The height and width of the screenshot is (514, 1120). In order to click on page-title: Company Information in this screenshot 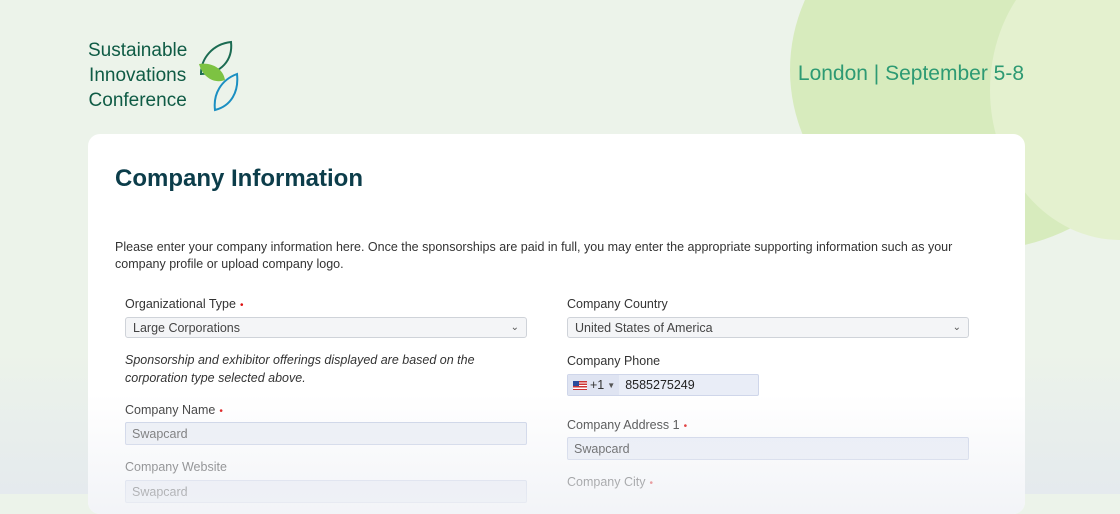, I will do `click(239, 178)`.